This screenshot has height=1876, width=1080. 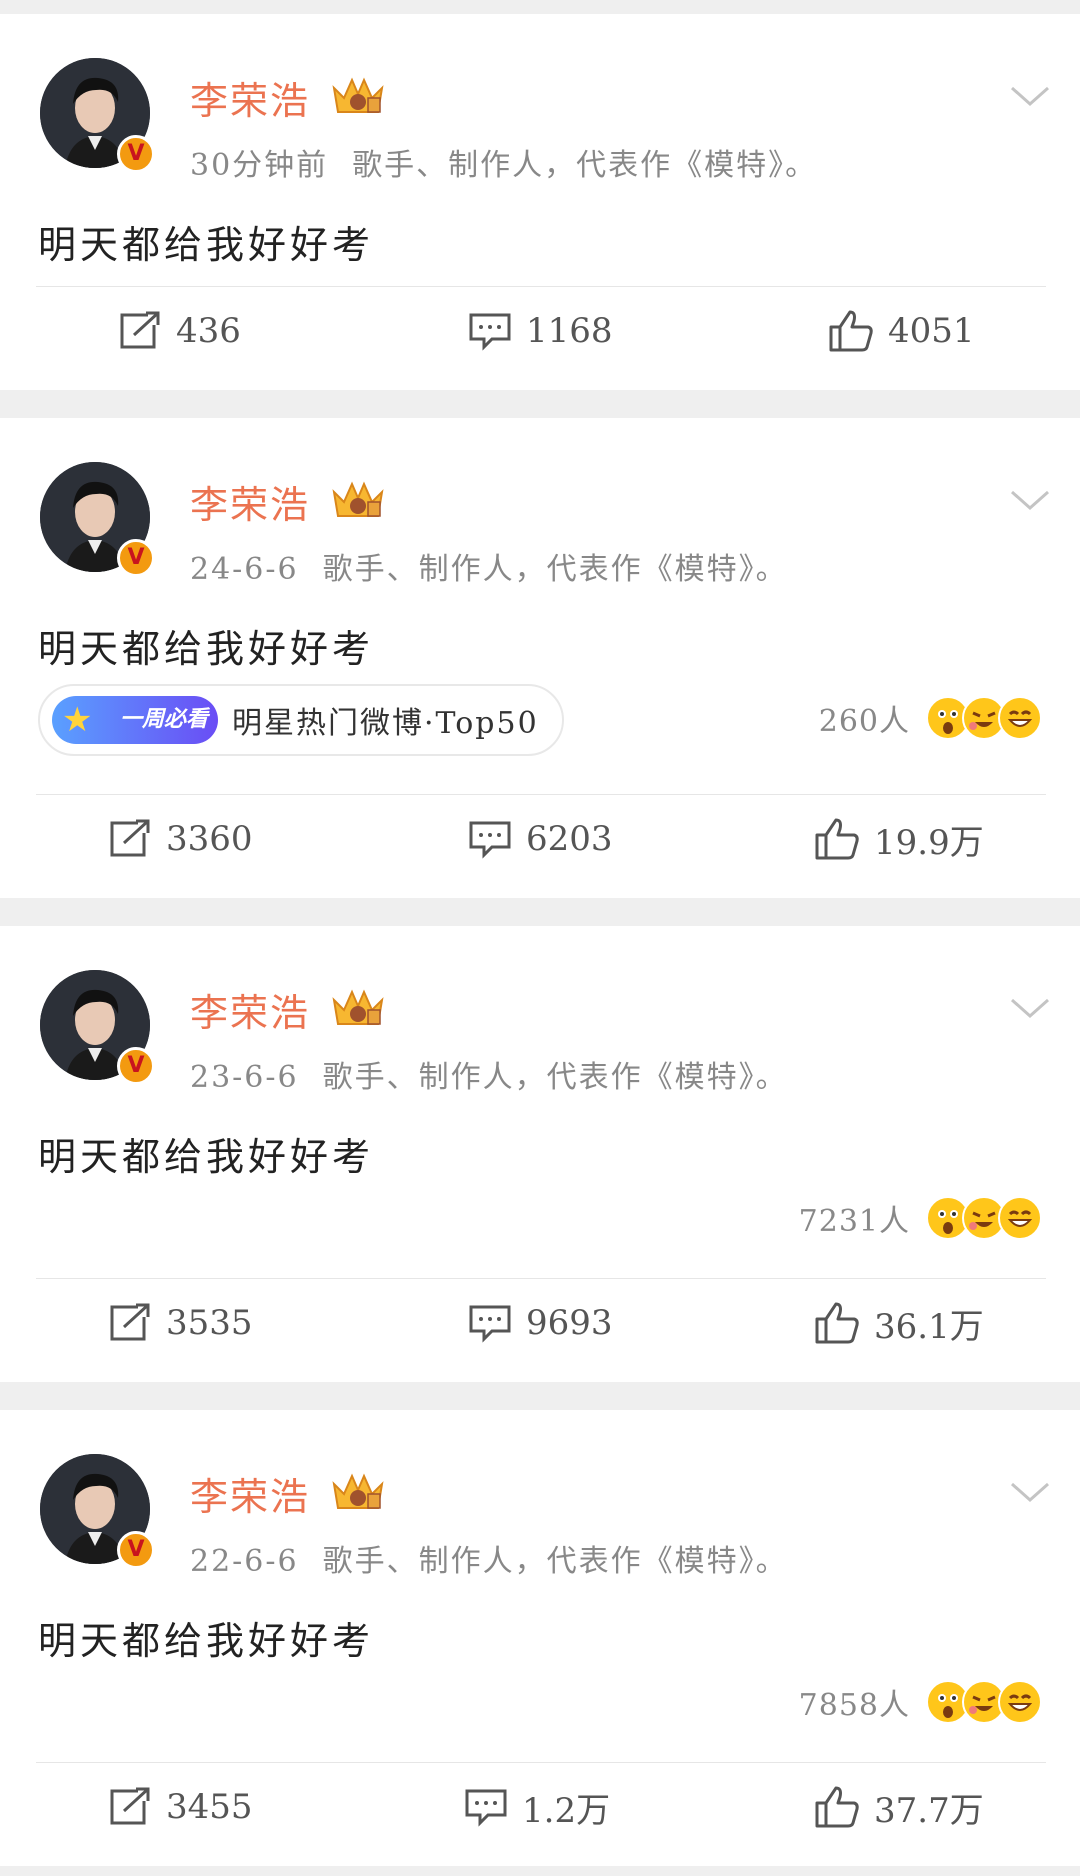 I want to click on repost-button: 436, so click(x=179, y=331).